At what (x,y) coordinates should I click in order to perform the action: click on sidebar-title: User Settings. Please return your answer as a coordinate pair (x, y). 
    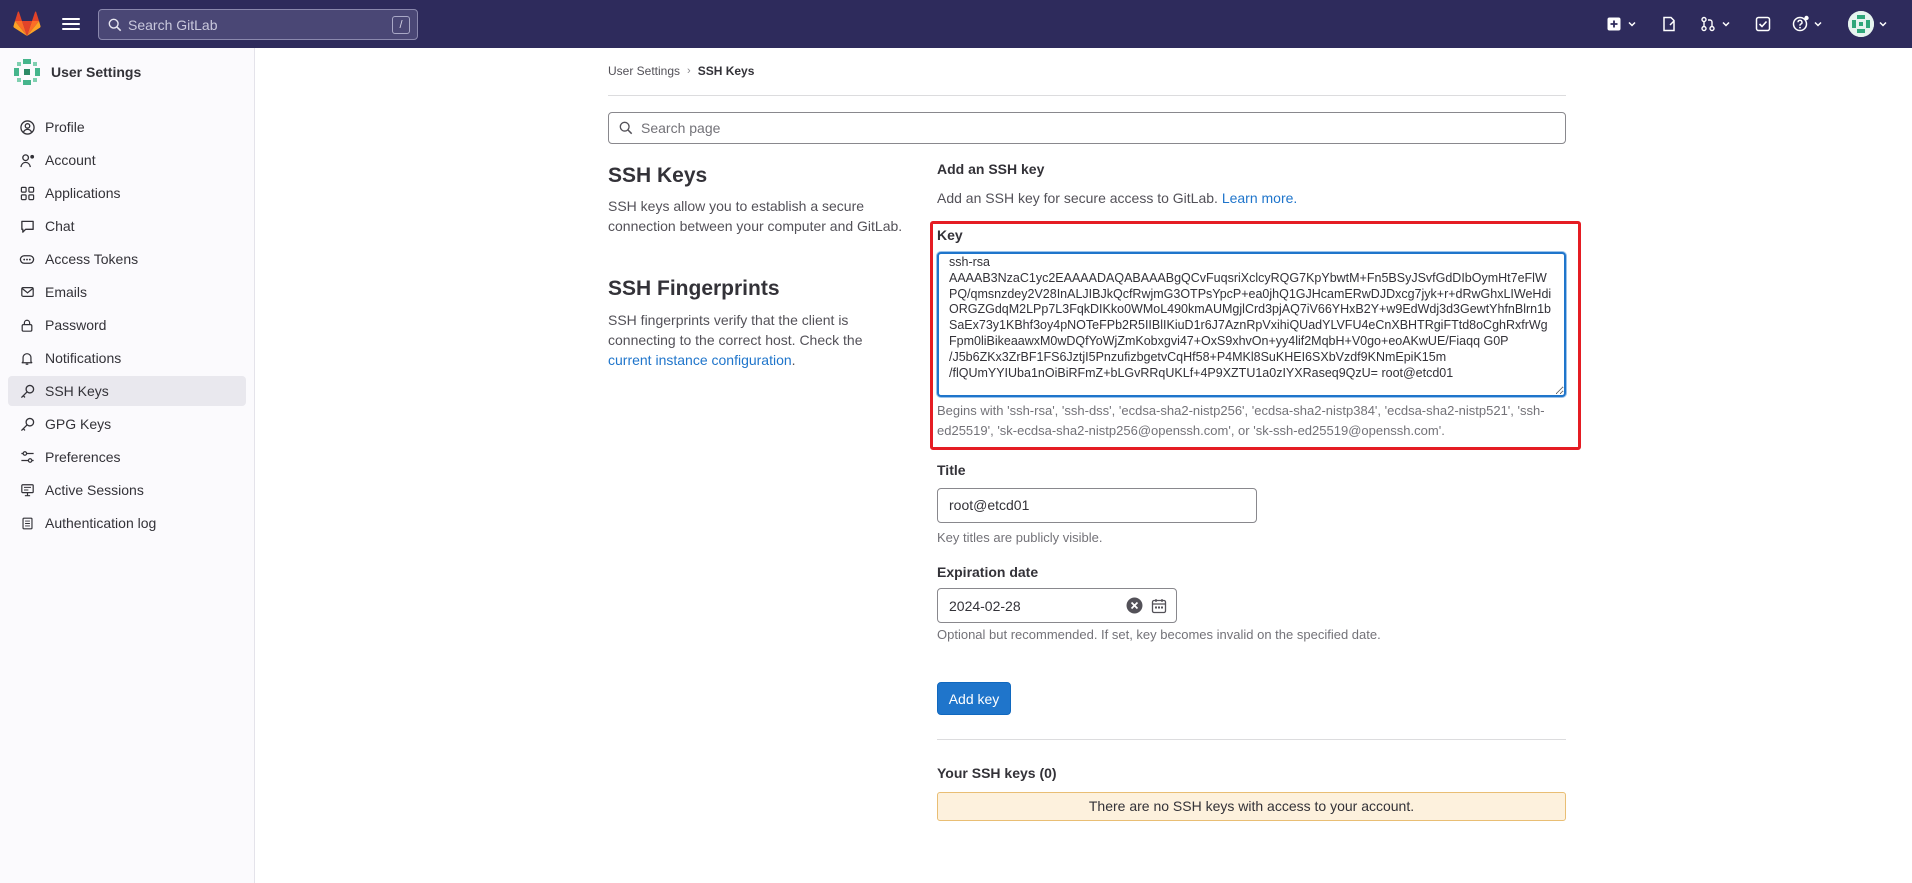
    Looking at the image, I should click on (96, 72).